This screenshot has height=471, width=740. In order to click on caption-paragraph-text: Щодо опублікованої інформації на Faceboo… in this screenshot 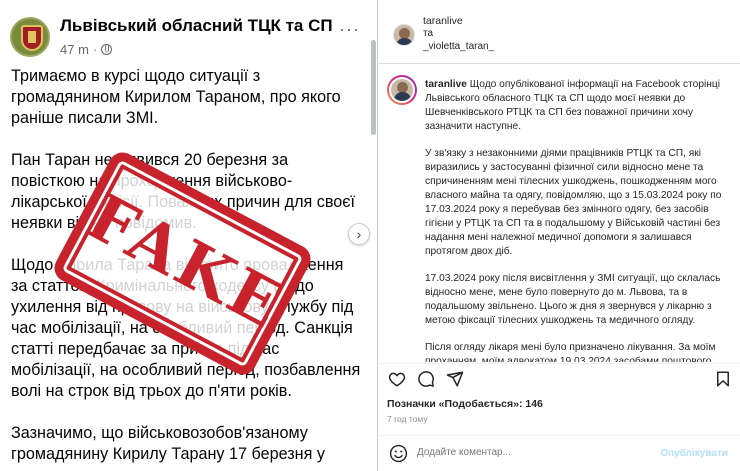, I will do `click(572, 105)`.